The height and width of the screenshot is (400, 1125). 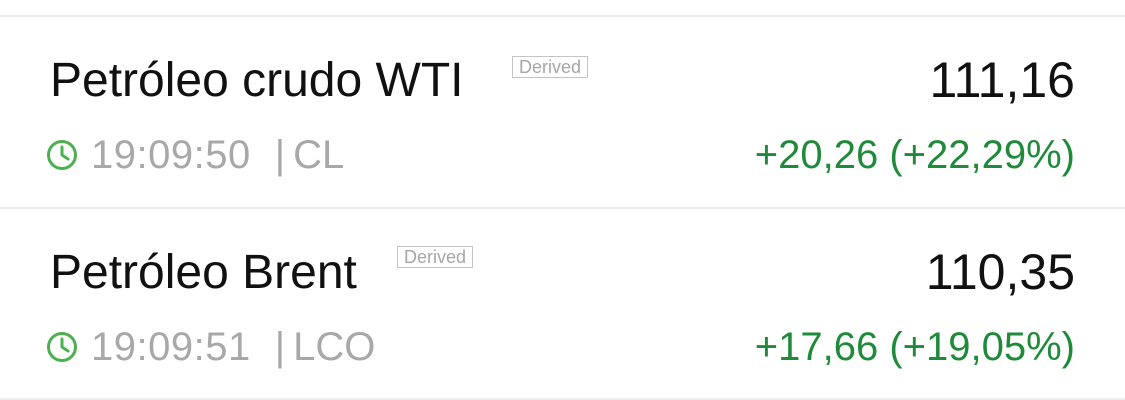 I want to click on last-price: 111,16, so click(x=1002, y=80).